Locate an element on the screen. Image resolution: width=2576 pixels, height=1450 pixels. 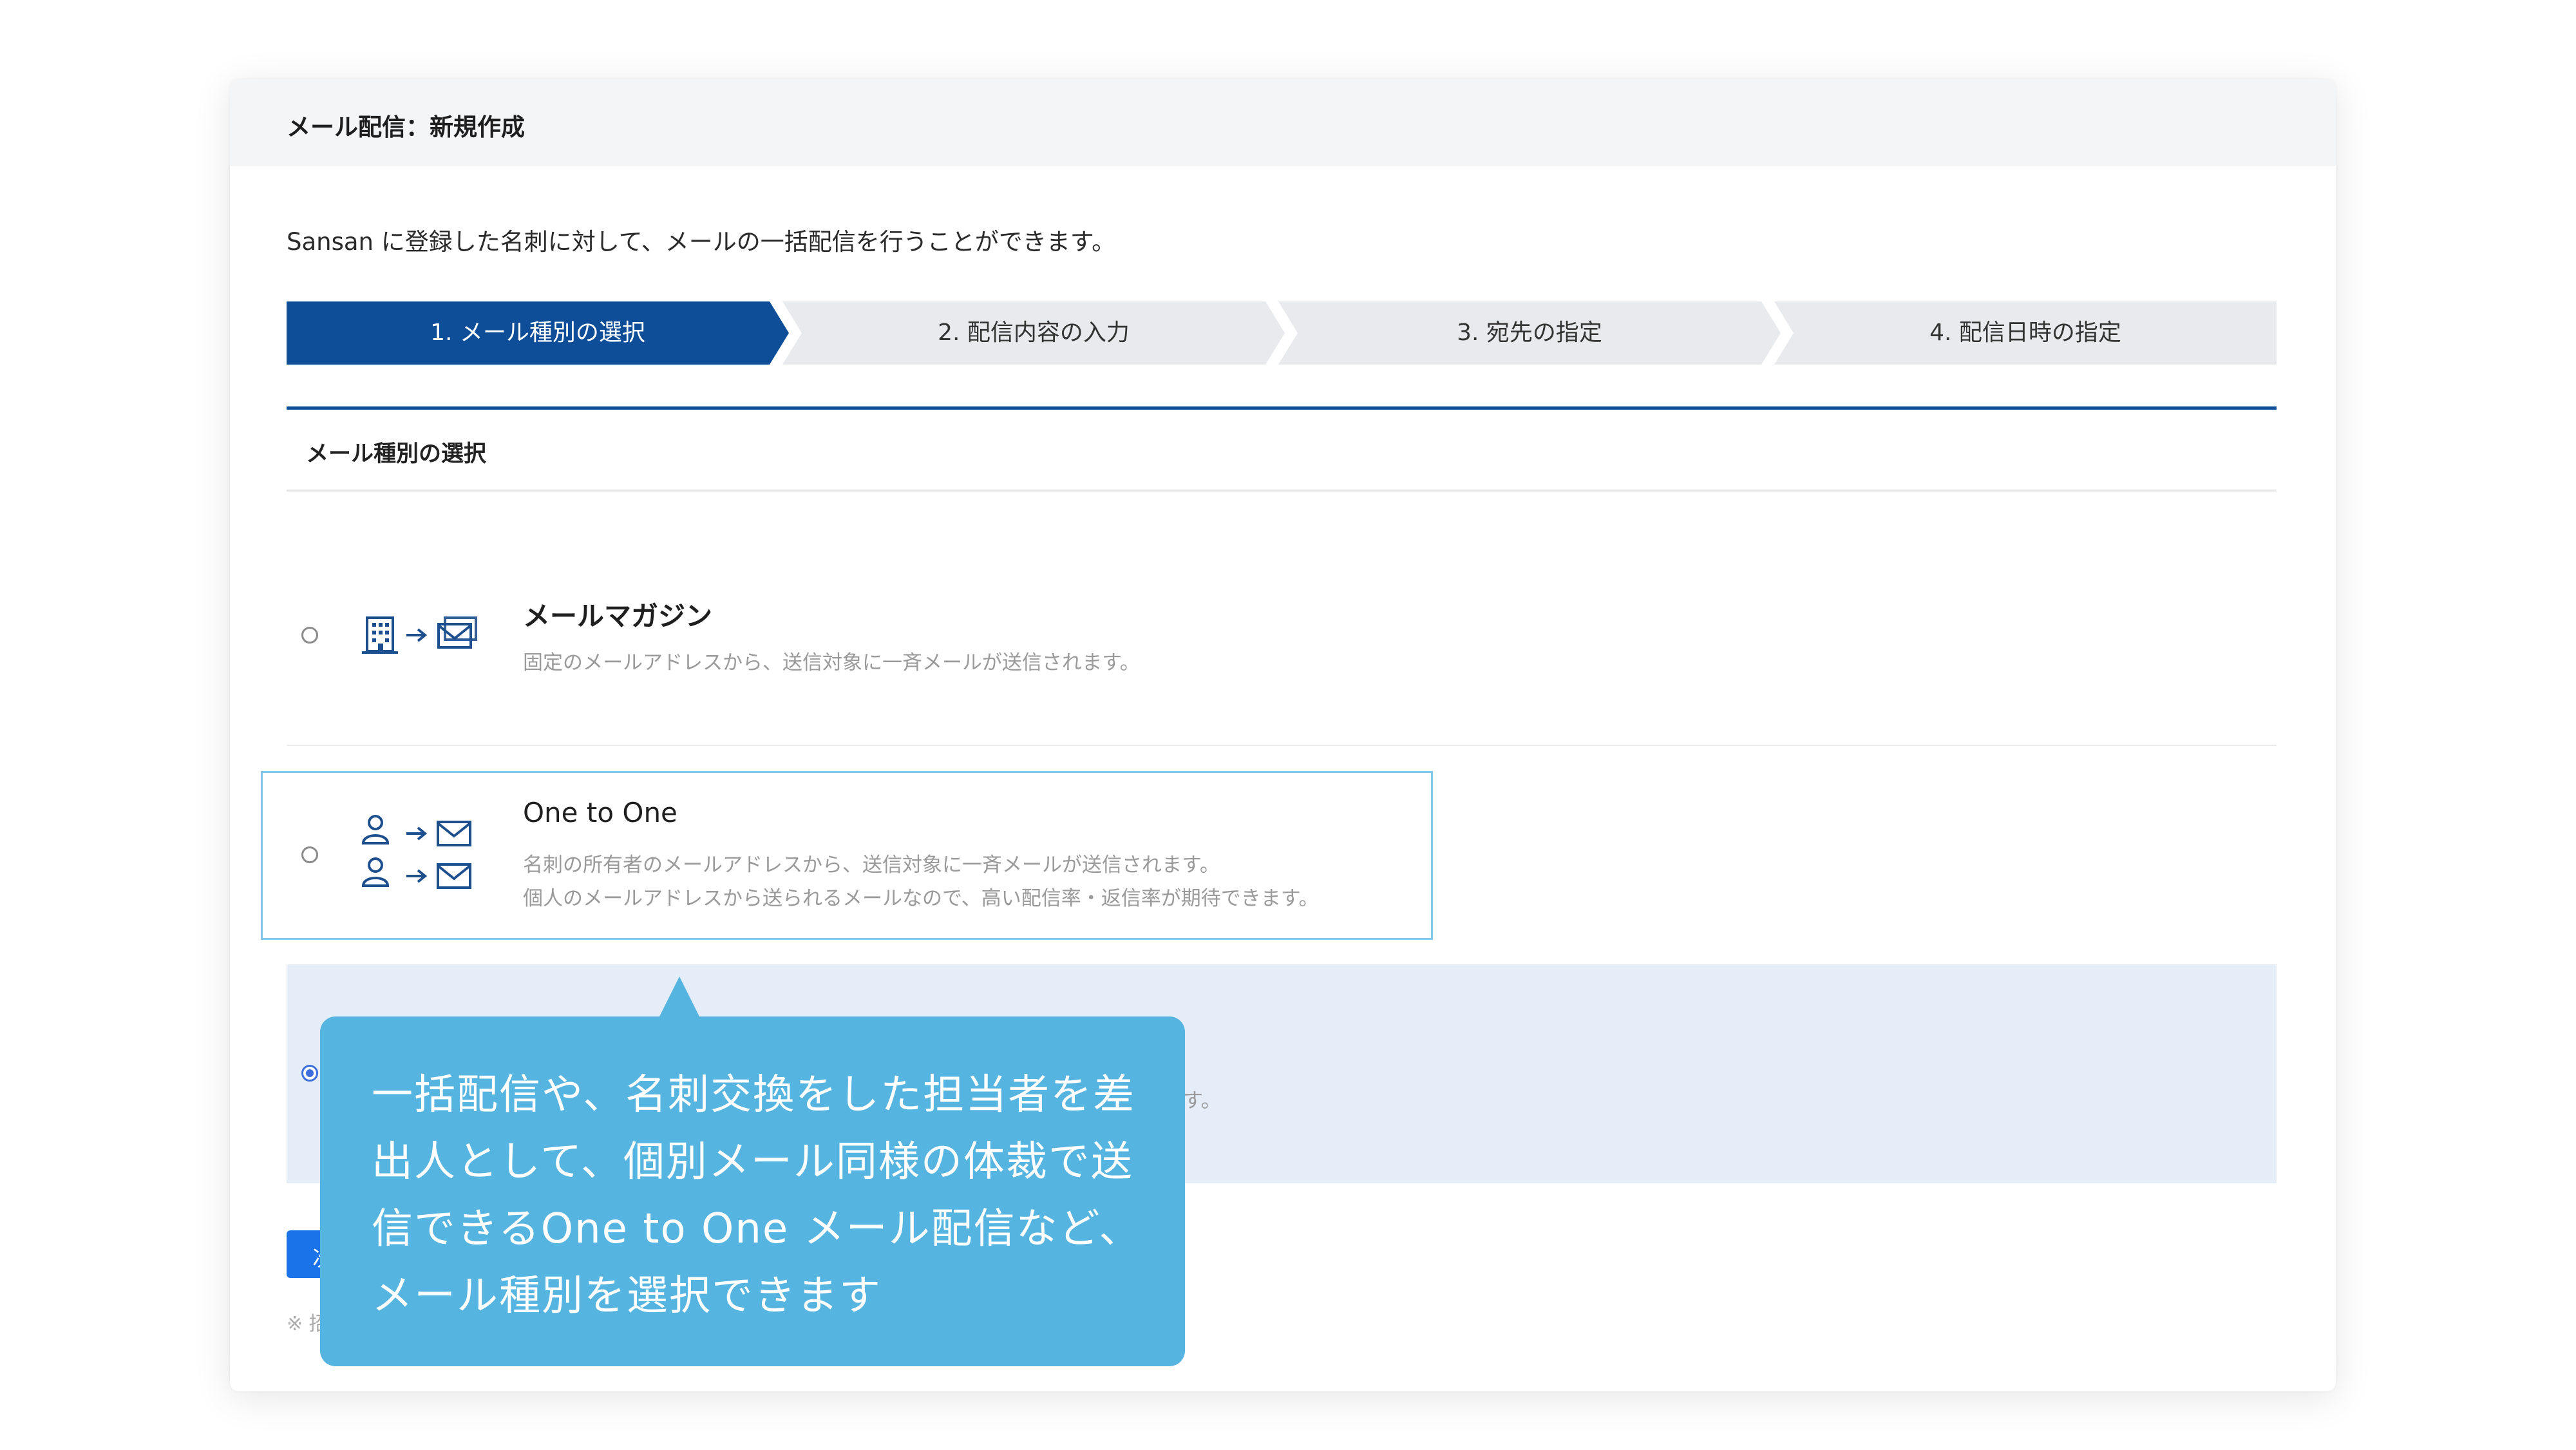
building-icon is located at coordinates (380, 635).